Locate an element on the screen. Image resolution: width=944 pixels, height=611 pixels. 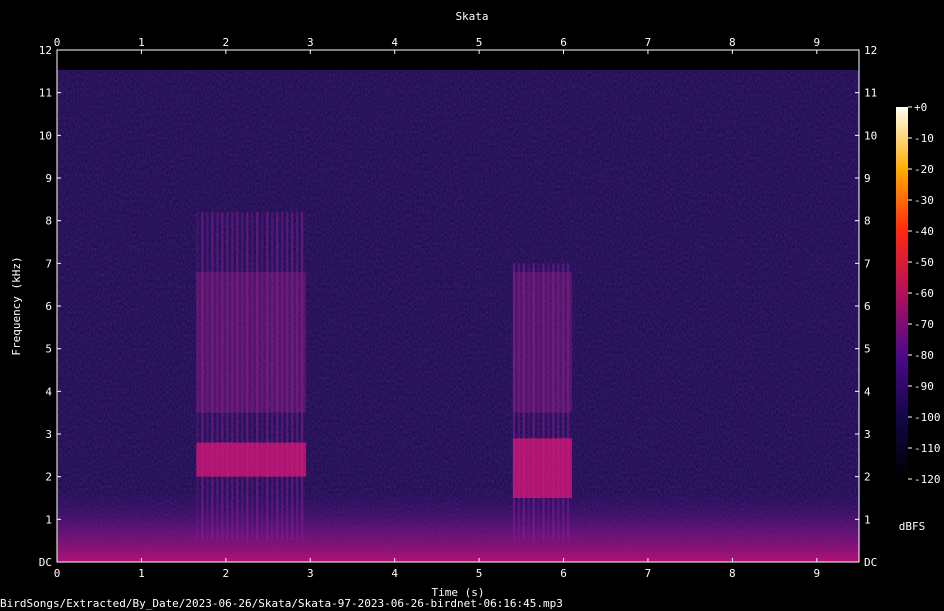
x-tick-label-bottom: 8 is located at coordinates (732, 573).